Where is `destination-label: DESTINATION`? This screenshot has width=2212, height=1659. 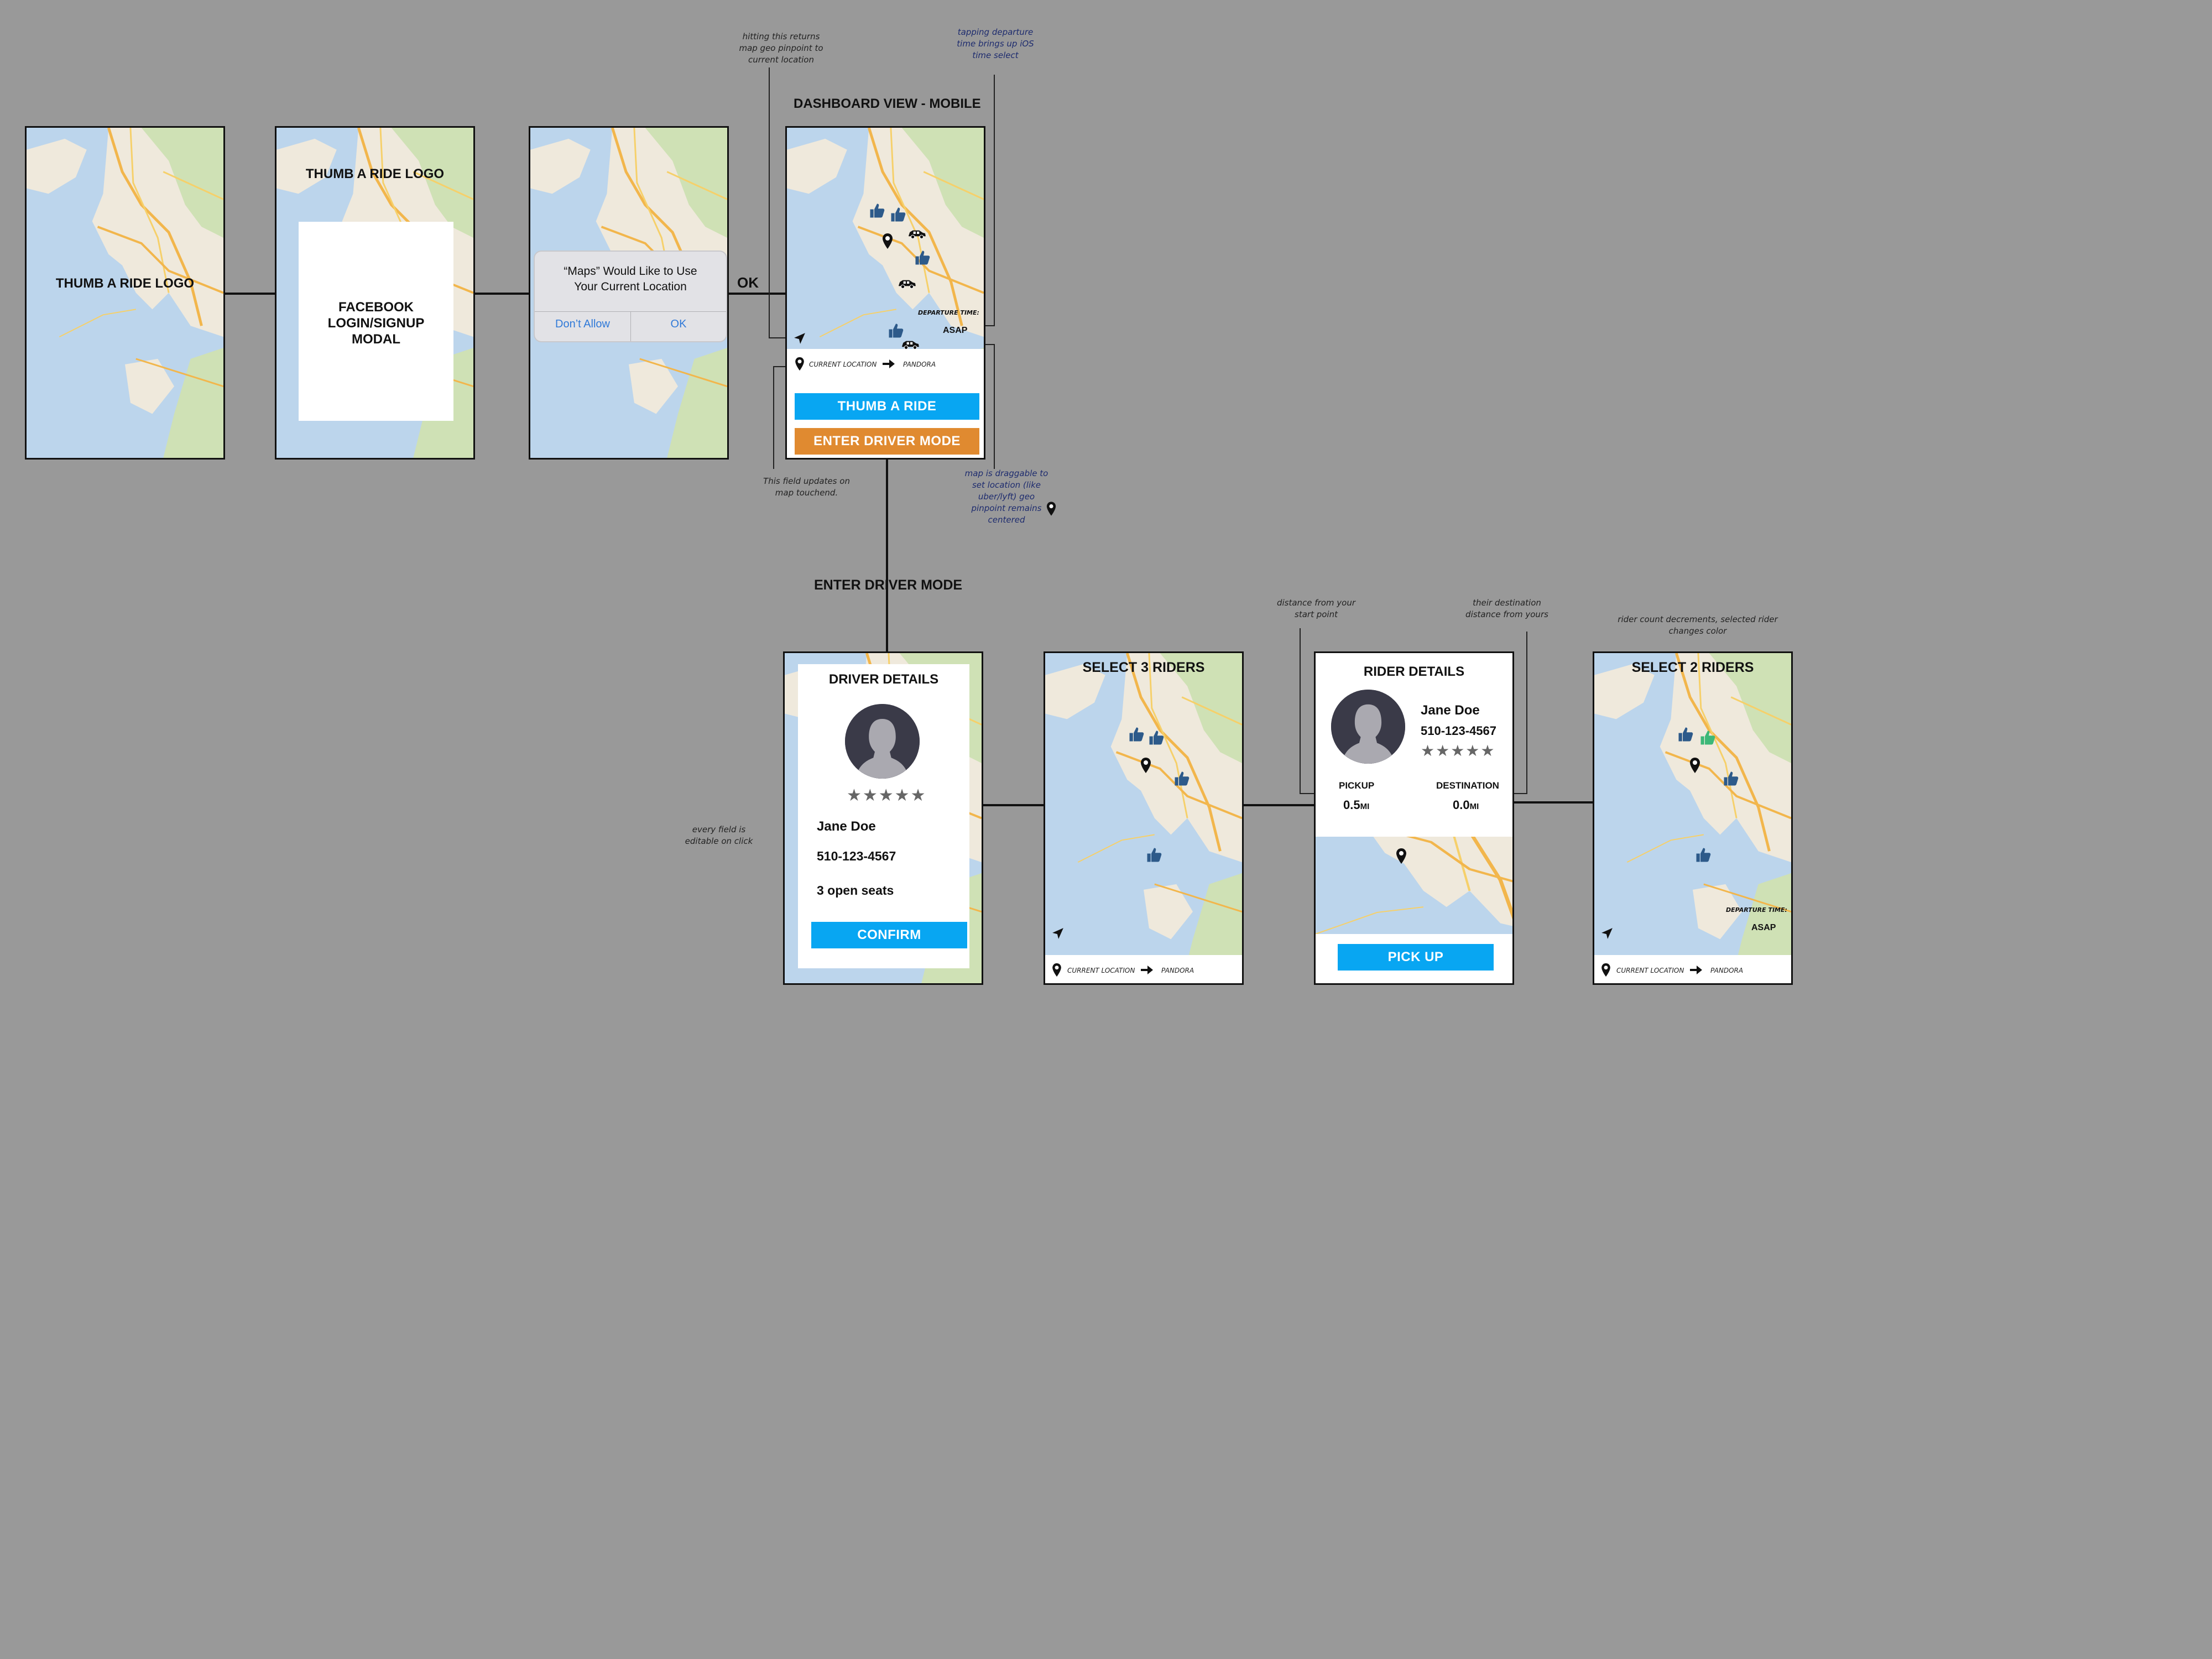 destination-label: DESTINATION is located at coordinates (1468, 786).